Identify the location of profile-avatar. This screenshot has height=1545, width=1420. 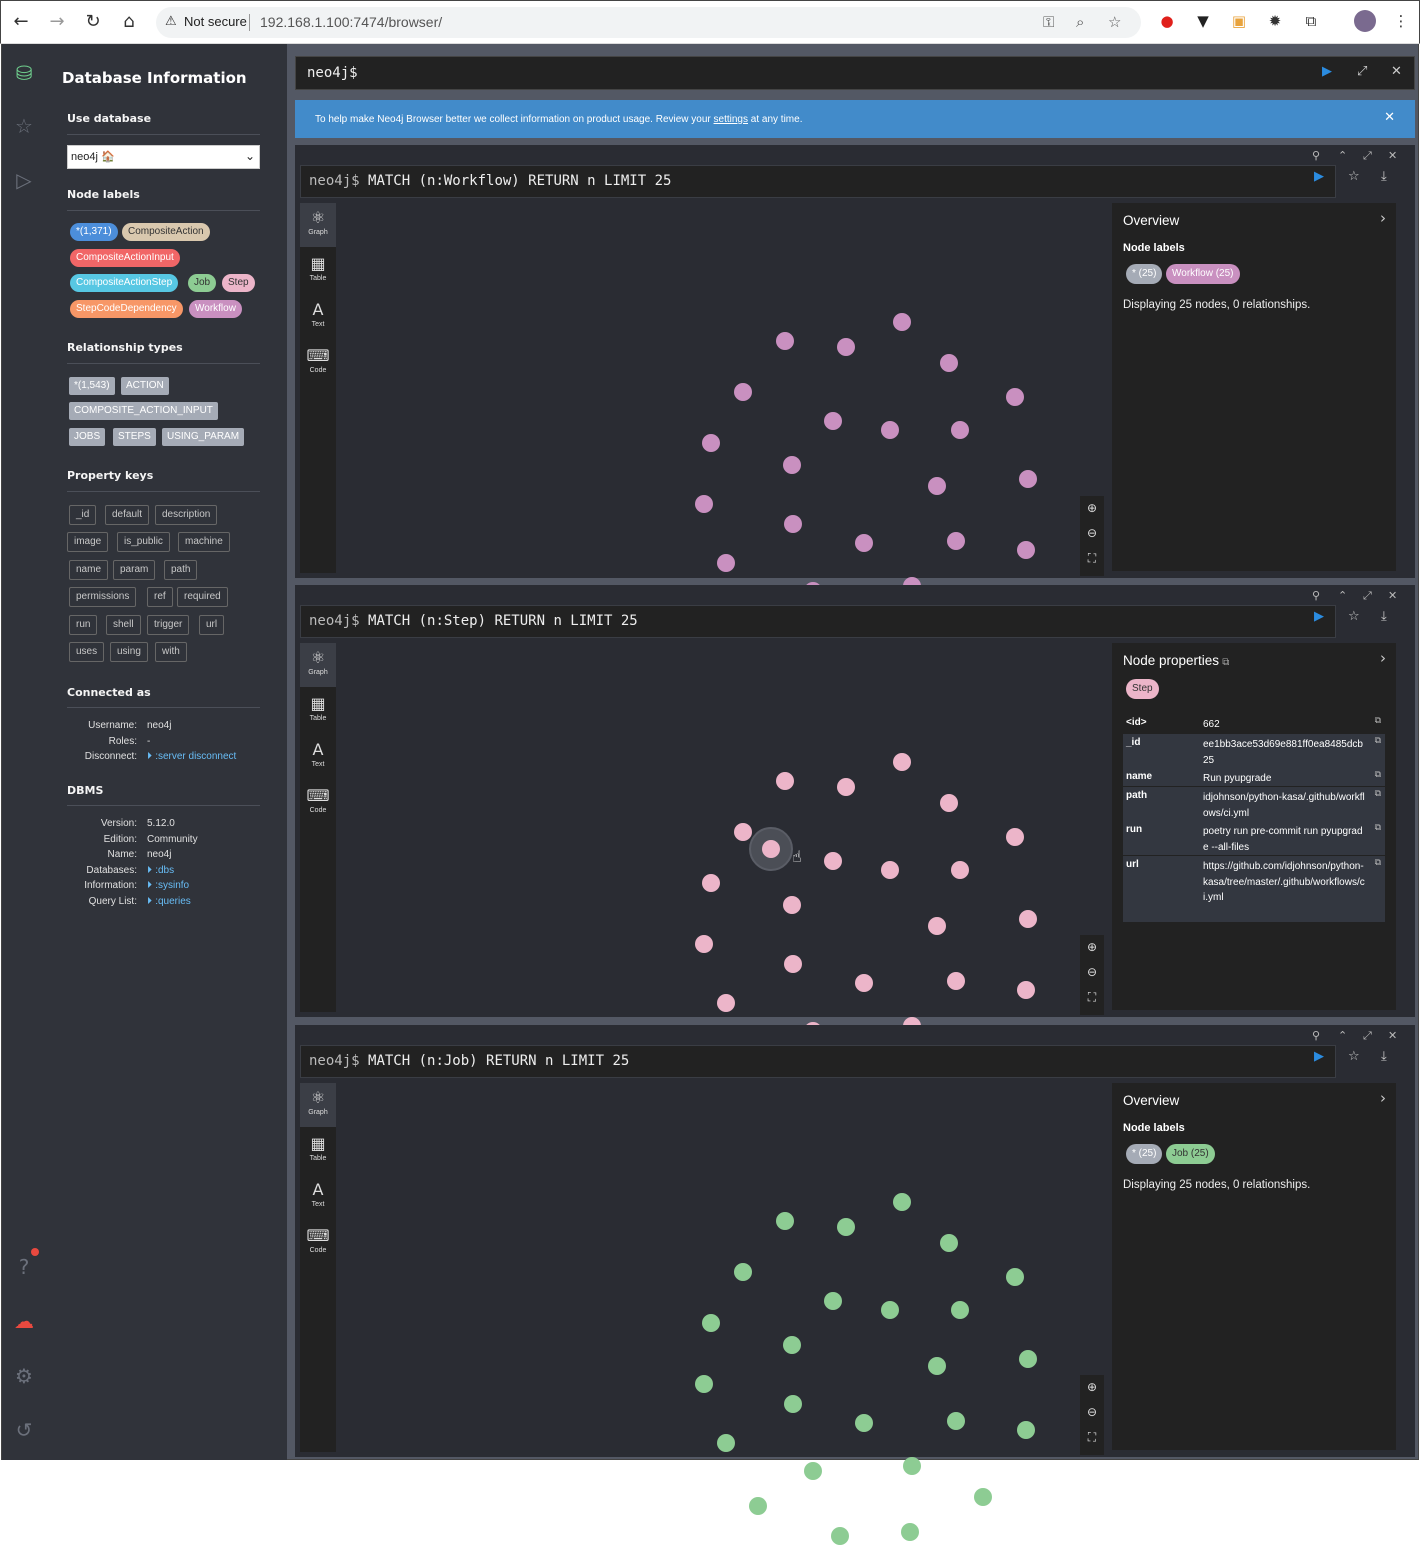
(1365, 21).